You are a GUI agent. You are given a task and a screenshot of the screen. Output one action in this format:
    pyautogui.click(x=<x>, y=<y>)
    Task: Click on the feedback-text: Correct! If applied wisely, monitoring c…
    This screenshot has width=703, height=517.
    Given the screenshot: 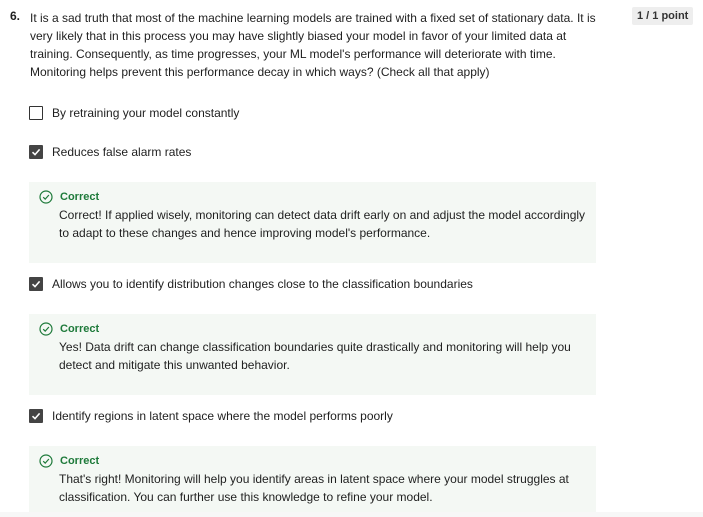 What is the action you would take?
    pyautogui.click(x=322, y=224)
    